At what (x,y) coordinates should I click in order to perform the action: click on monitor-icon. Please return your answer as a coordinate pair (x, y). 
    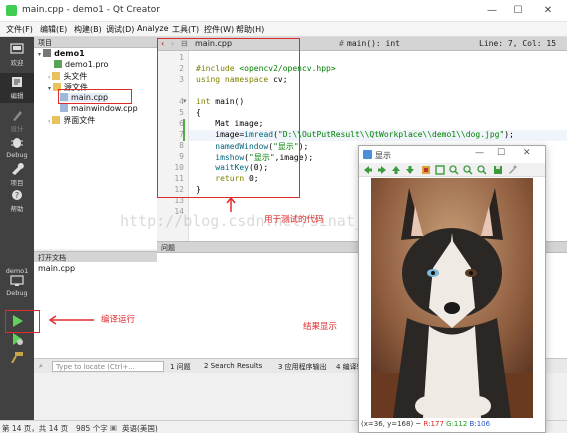
    Looking at the image, I should click on (17, 280).